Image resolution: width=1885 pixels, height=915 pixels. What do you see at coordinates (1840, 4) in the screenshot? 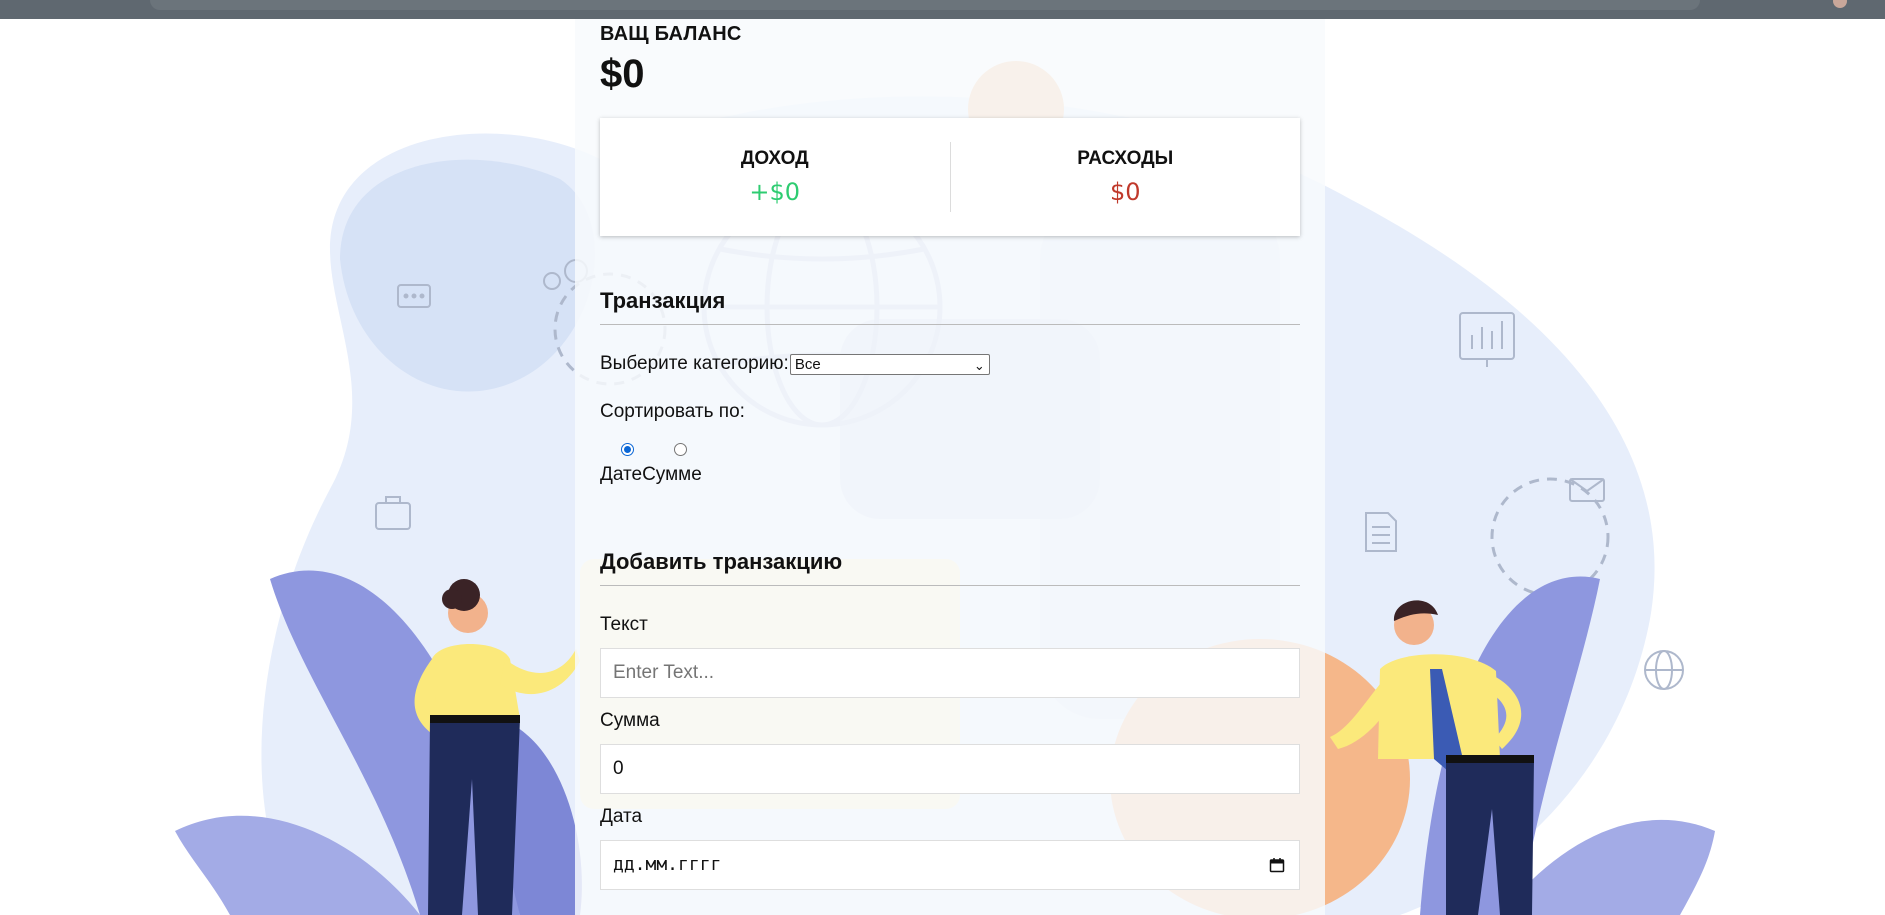
I see `extension-icon` at bounding box center [1840, 4].